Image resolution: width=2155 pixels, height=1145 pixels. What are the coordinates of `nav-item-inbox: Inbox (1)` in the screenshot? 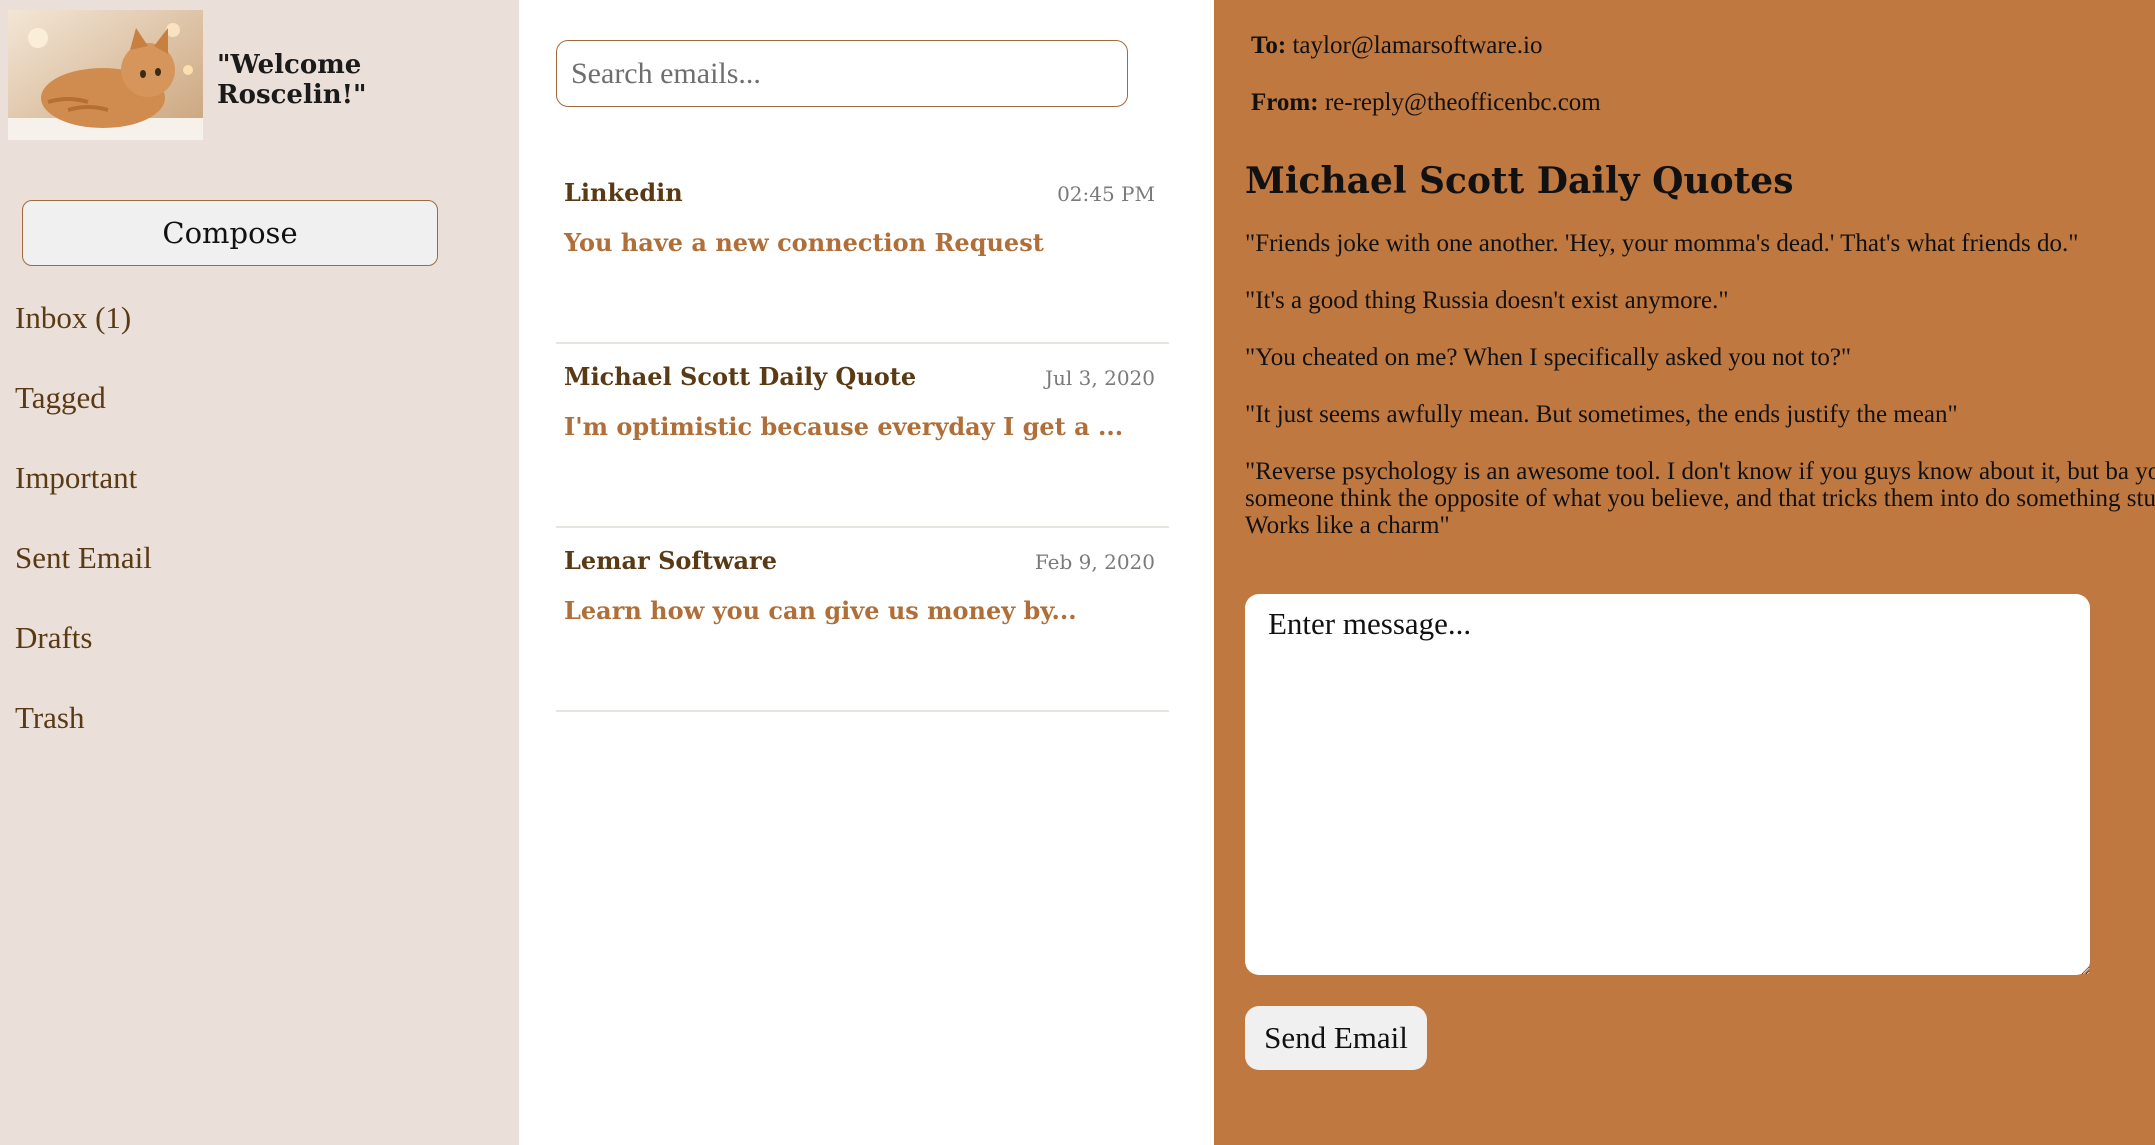 It's located at (83, 340).